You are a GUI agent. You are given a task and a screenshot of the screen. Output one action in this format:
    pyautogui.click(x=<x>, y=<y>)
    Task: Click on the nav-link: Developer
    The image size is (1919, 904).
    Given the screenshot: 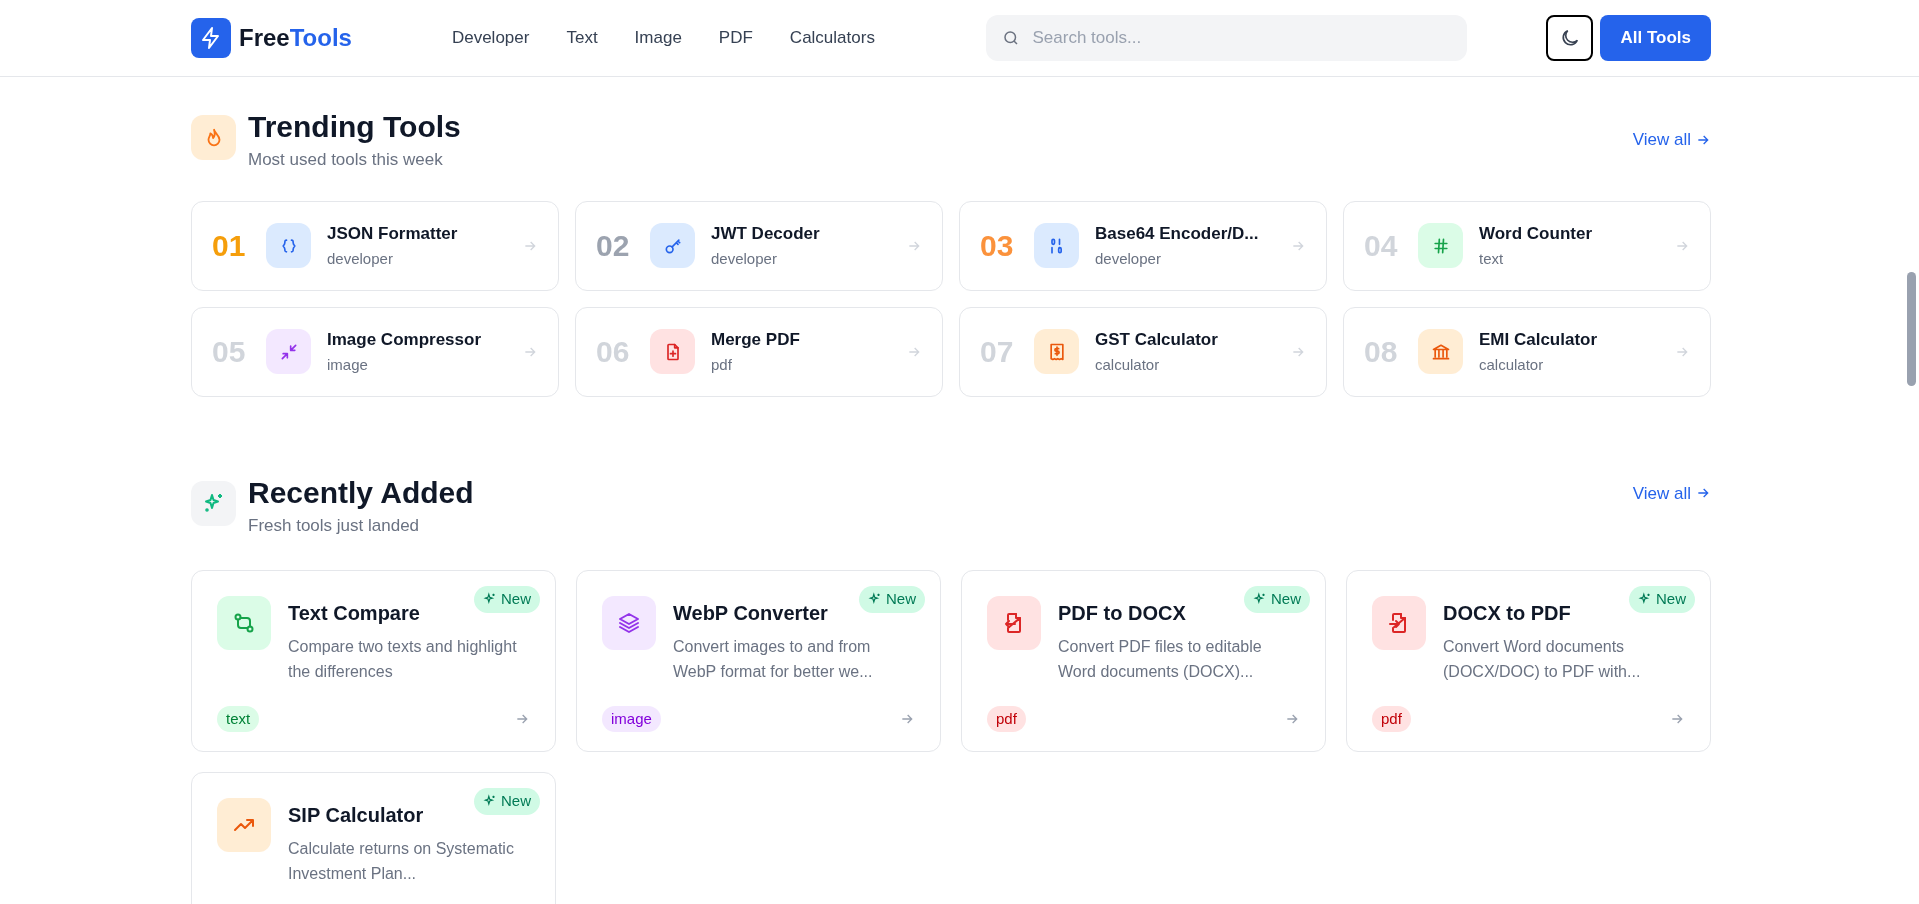 What is the action you would take?
    pyautogui.click(x=490, y=38)
    